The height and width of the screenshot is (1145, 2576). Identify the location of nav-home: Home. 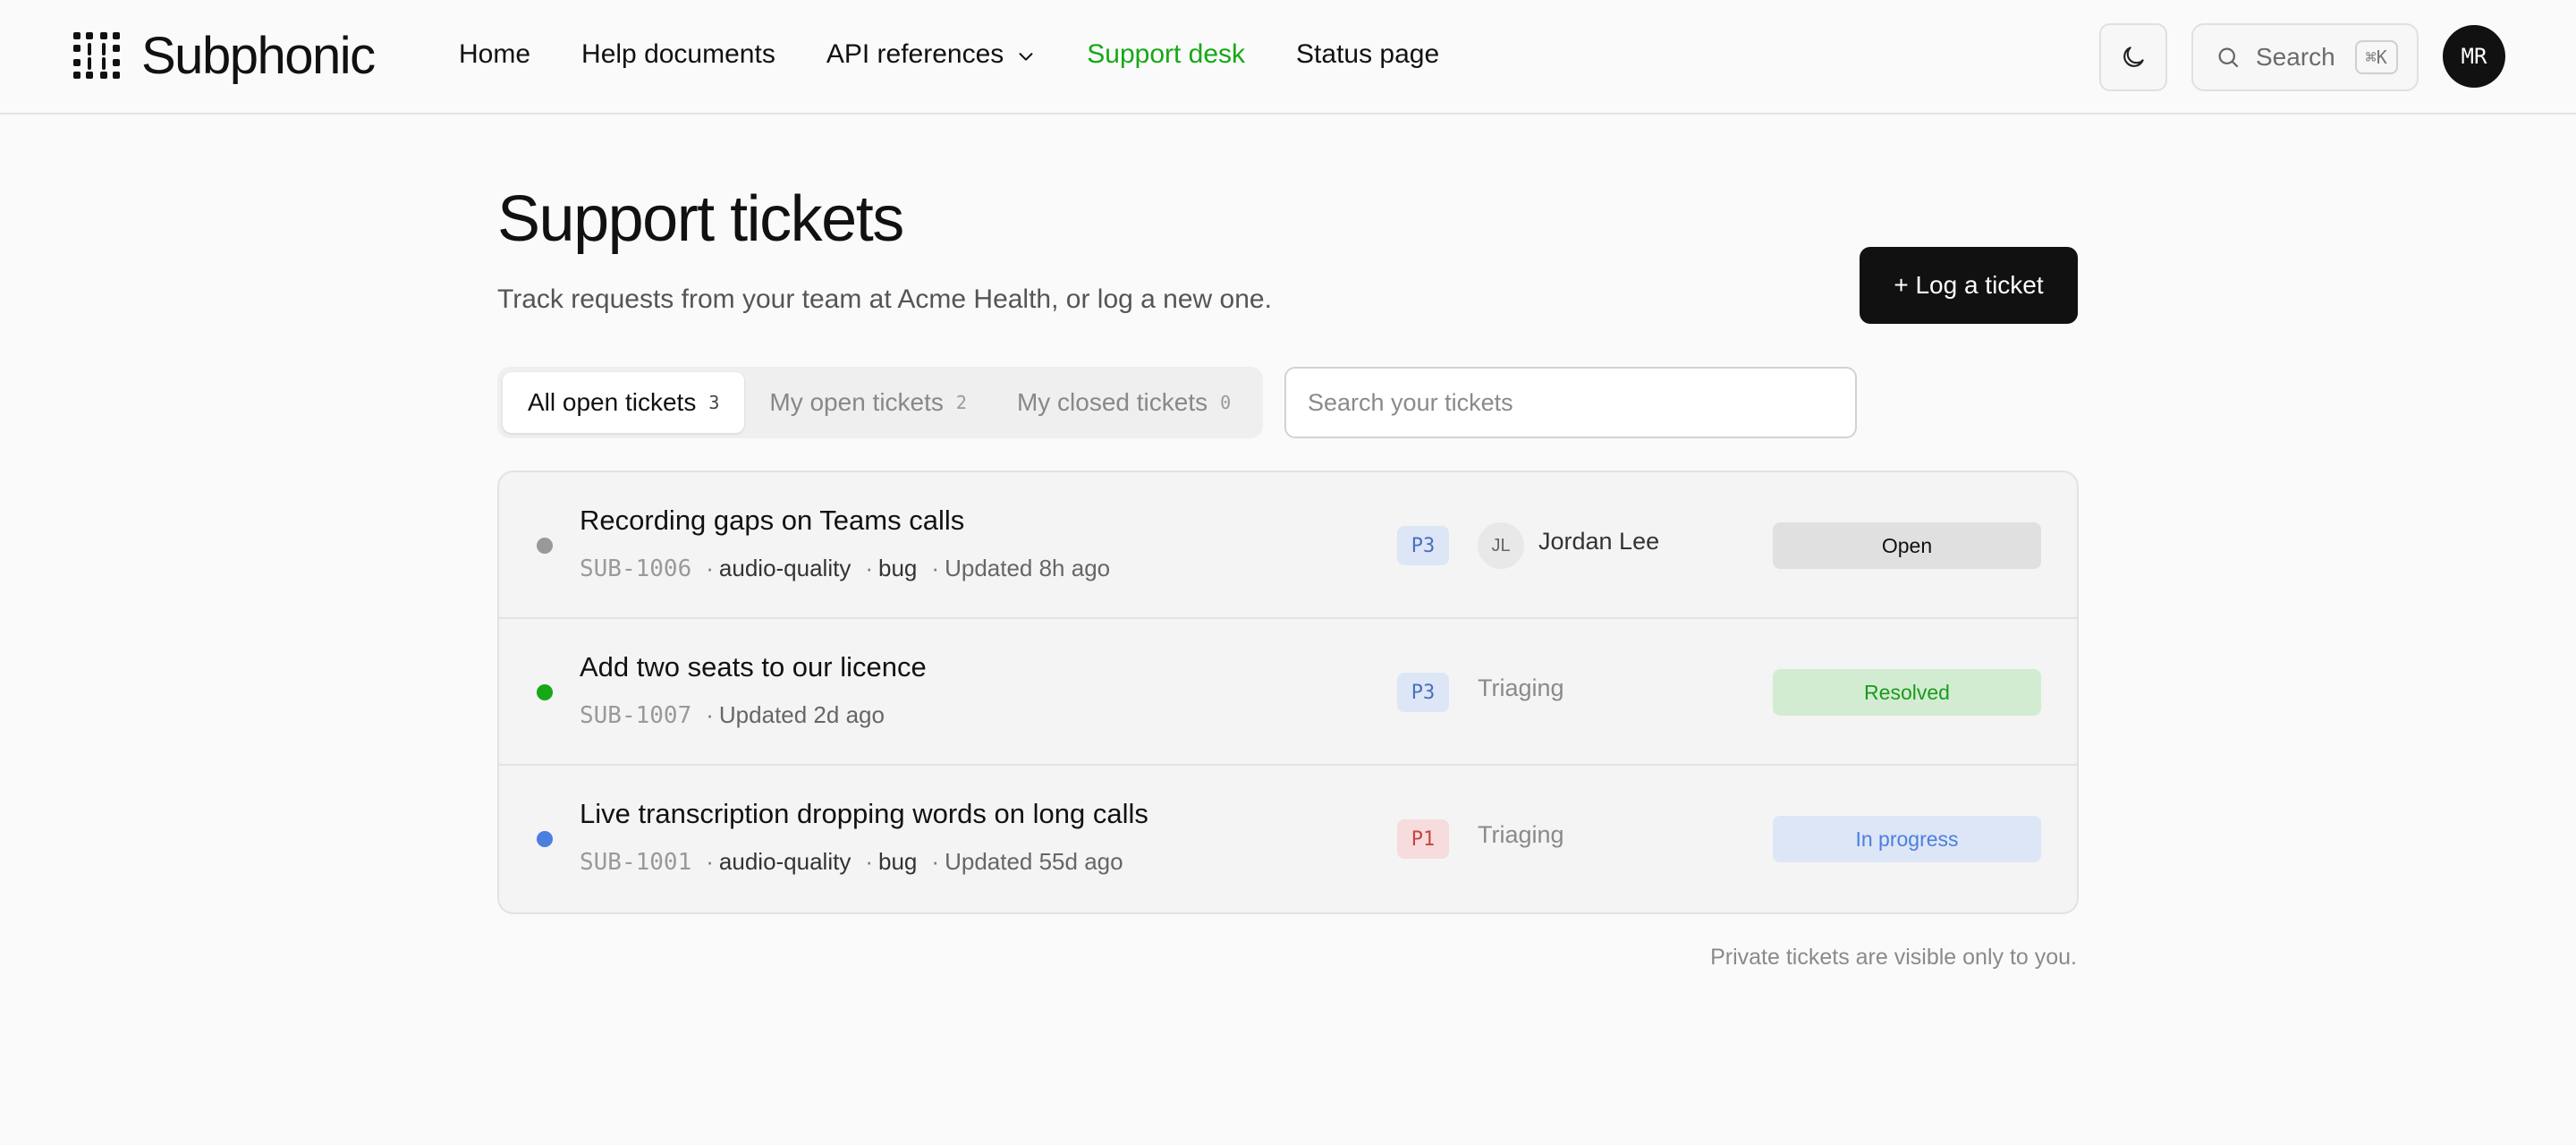
(494, 54).